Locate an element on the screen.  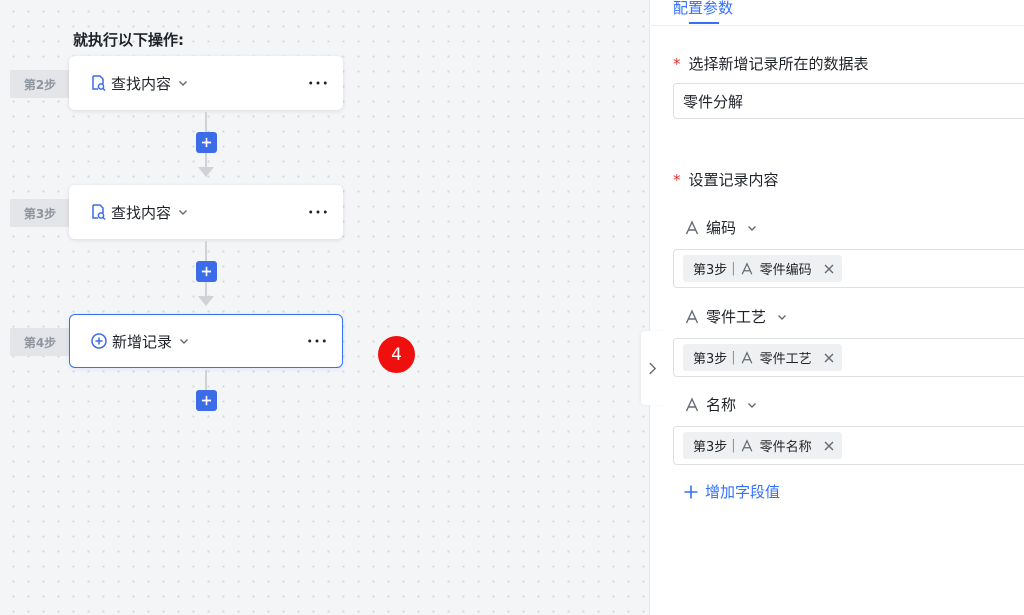
value-token: 第3步 | 零件工艺 is located at coordinates (762, 357).